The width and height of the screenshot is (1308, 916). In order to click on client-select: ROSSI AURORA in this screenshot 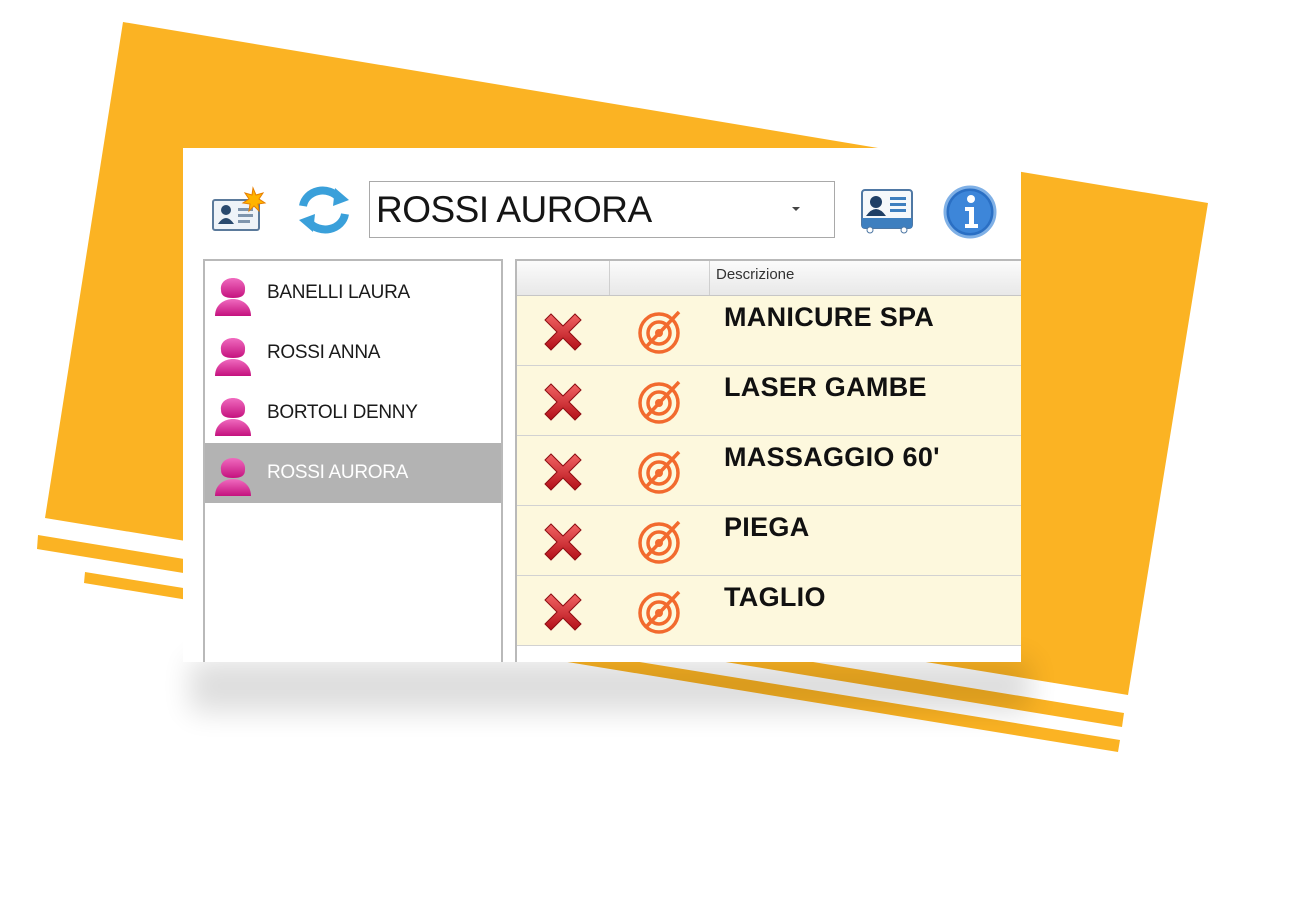, I will do `click(602, 209)`.